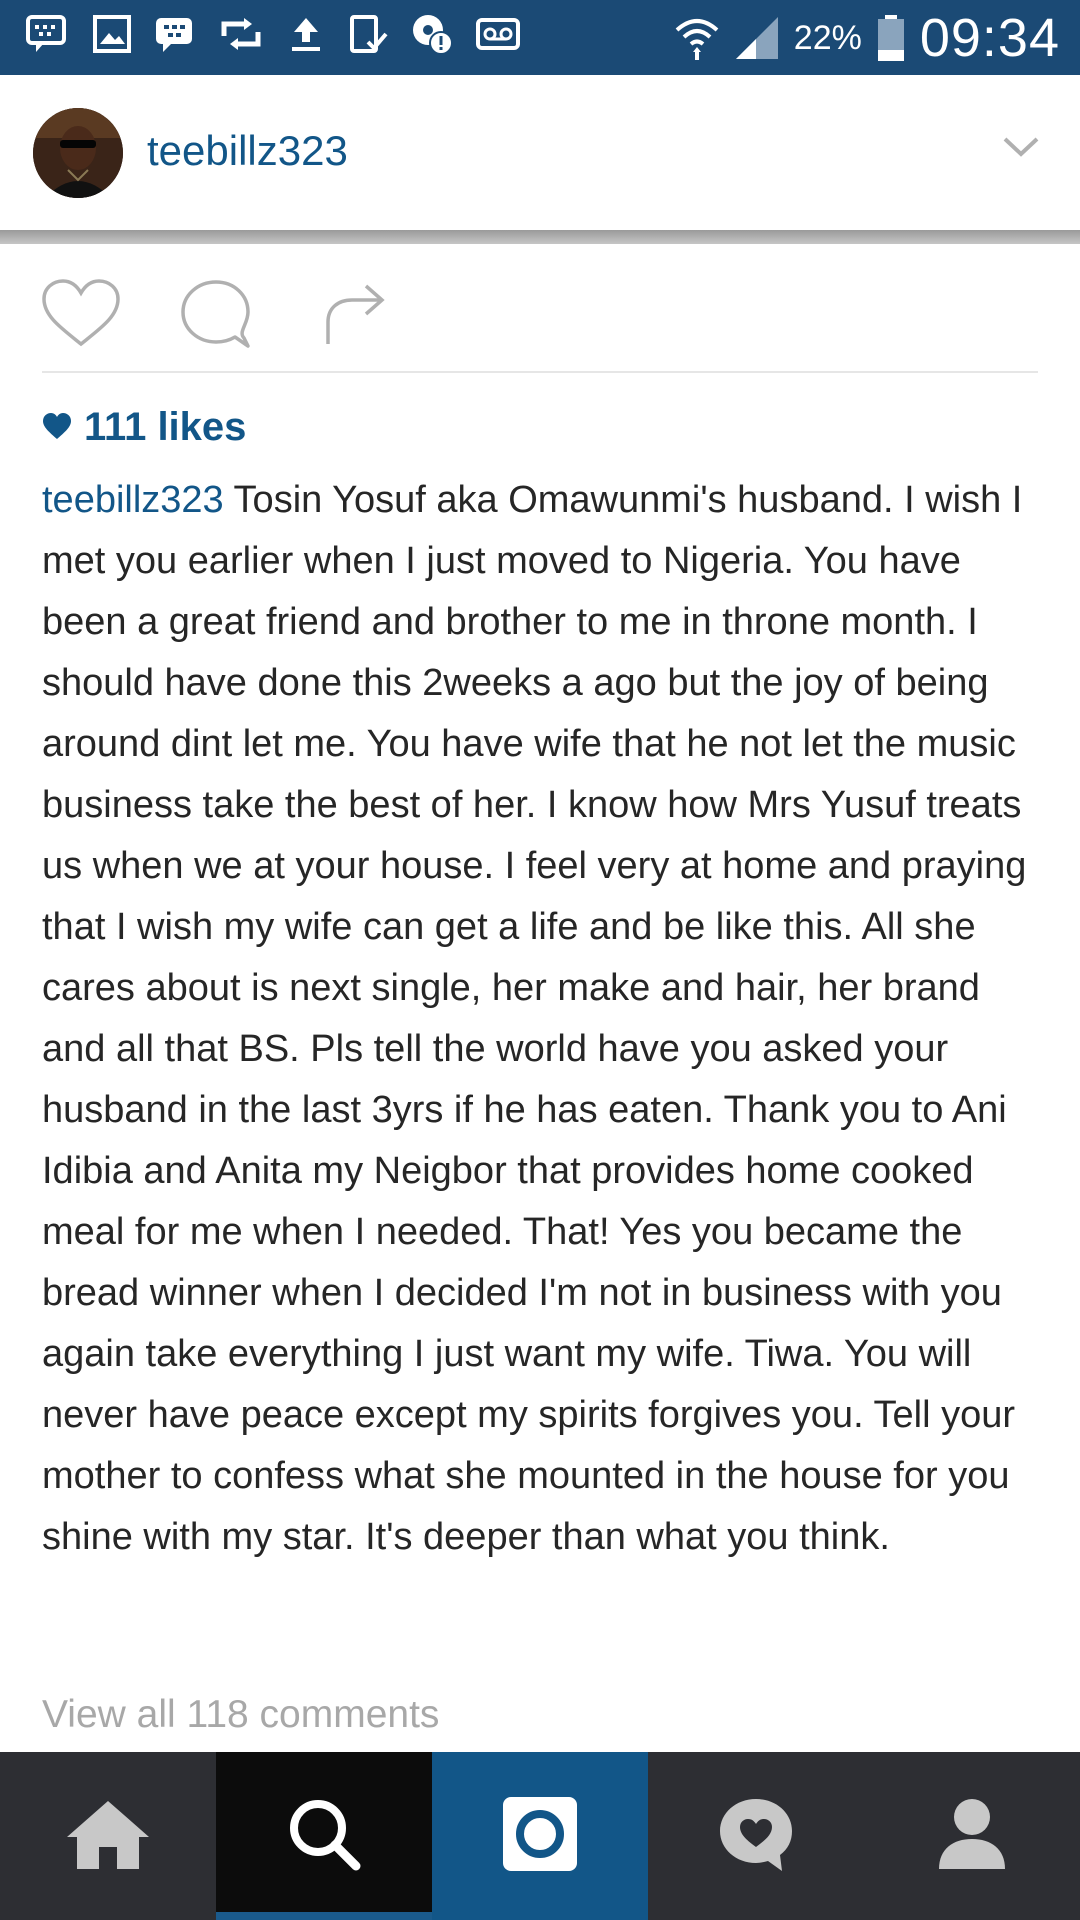 This screenshot has width=1080, height=1920. Describe the element at coordinates (891, 38) in the screenshot. I see `battery-icon` at that location.